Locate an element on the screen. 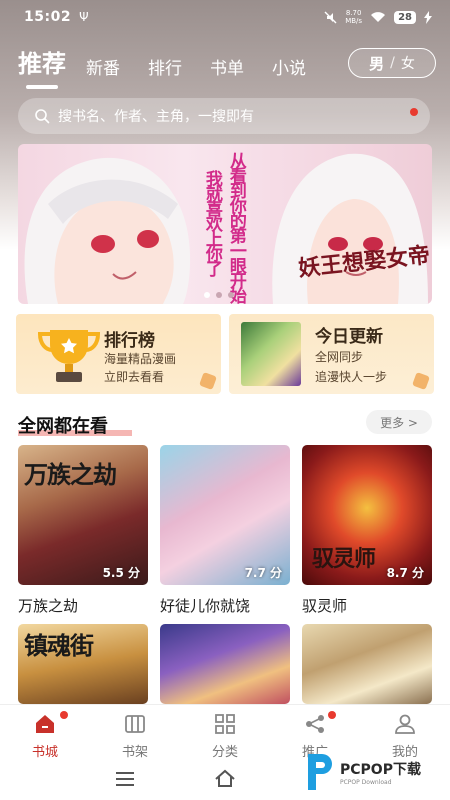  usb-icon: Ψ is located at coordinates (84, 17).